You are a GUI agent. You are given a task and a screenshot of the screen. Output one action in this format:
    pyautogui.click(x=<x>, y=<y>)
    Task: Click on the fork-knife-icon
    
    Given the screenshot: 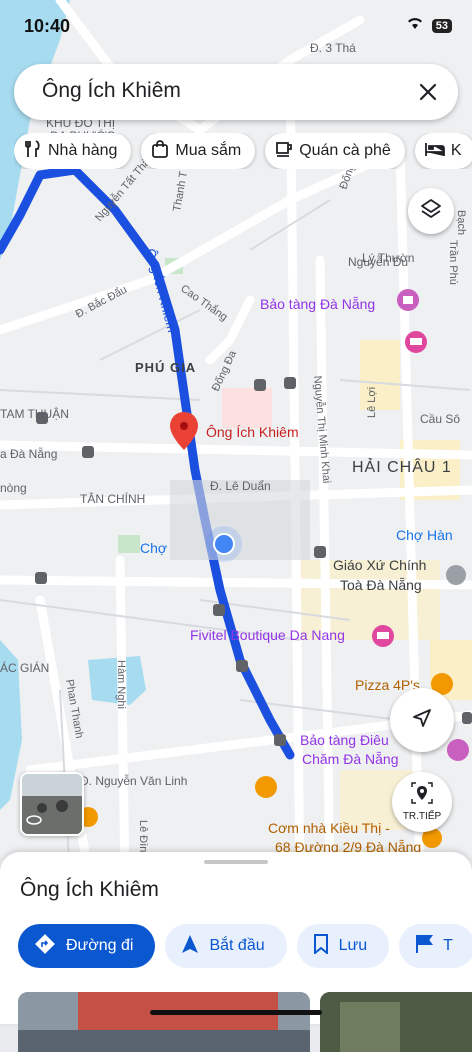 What is the action you would take?
    pyautogui.click(x=33, y=151)
    